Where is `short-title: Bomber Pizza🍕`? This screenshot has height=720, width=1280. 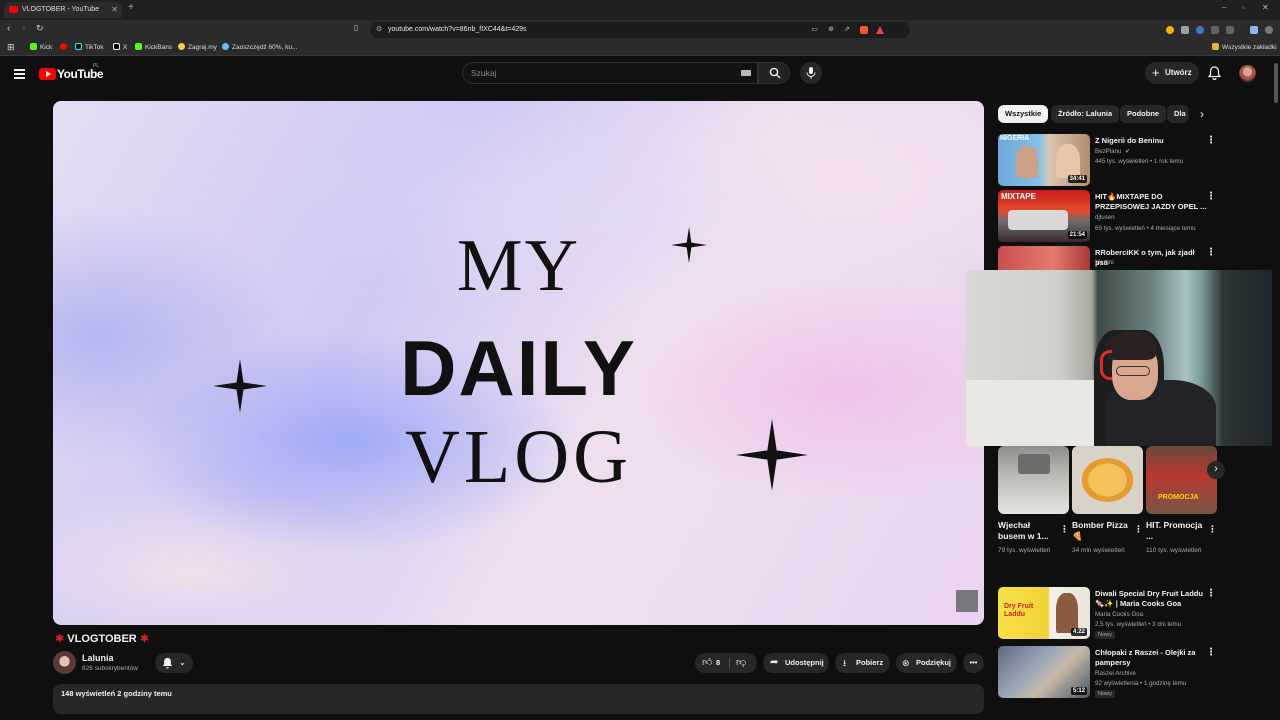 short-title: Bomber Pizza🍕 is located at coordinates (1101, 531).